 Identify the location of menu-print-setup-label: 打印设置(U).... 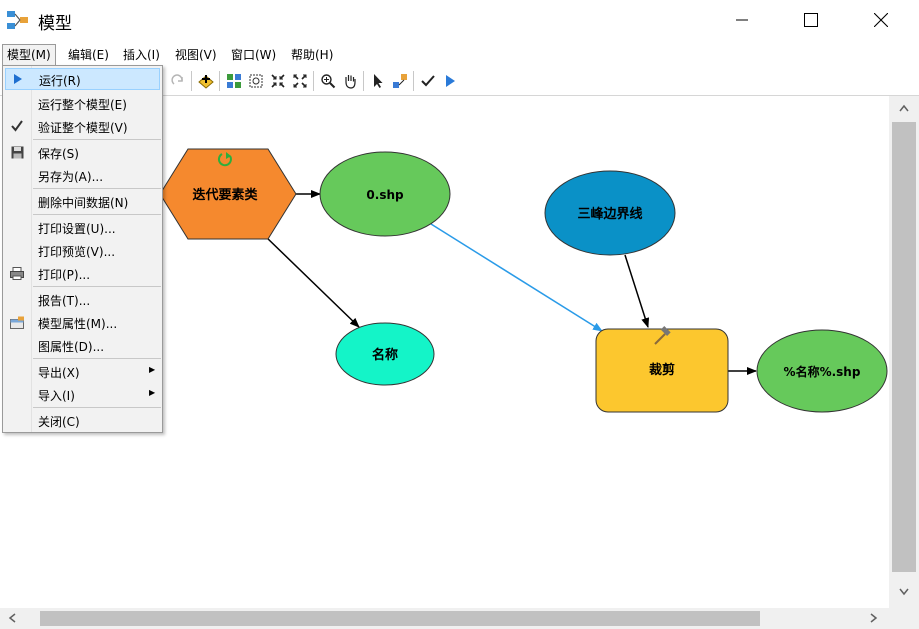
(77, 229).